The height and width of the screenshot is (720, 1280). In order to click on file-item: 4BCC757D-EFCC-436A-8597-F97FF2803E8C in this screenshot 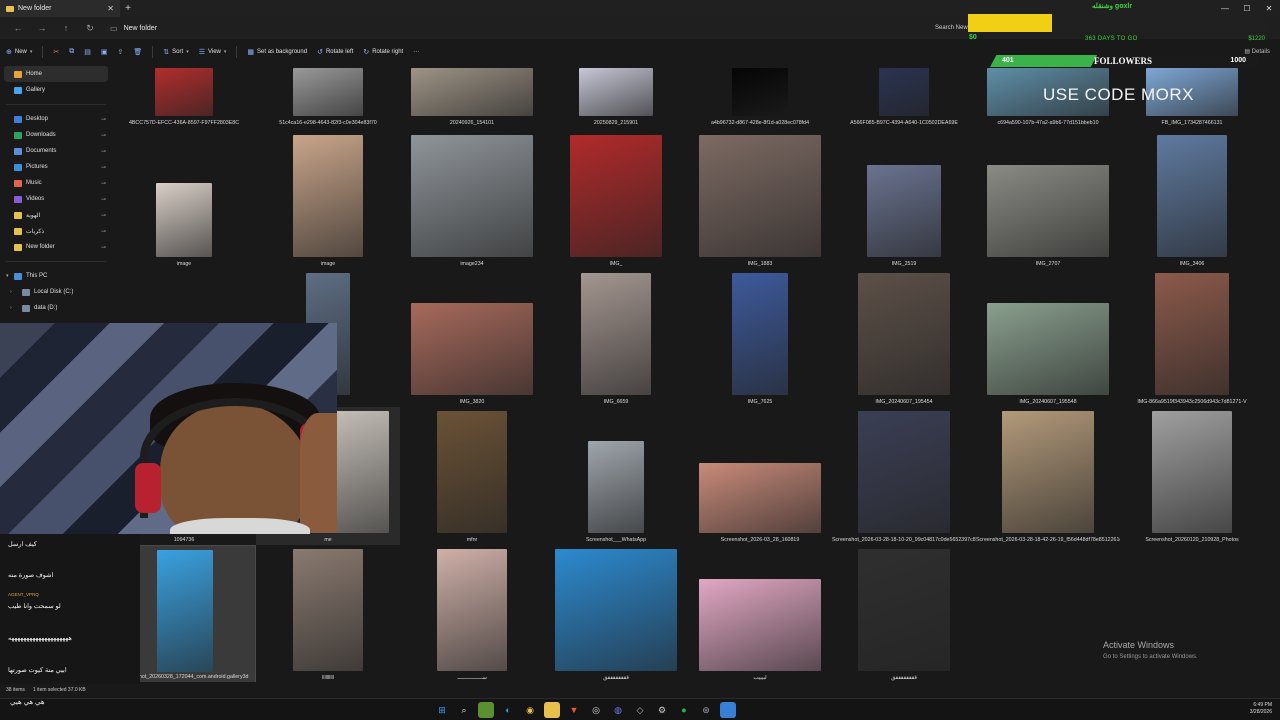, I will do `click(184, 95)`.